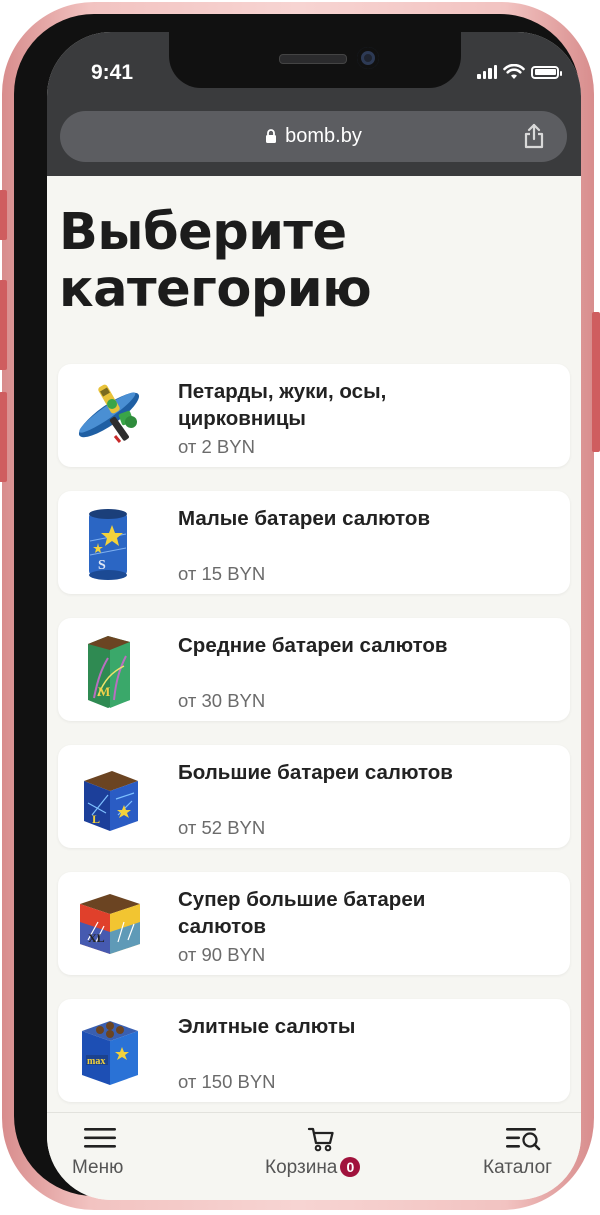 The width and height of the screenshot is (600, 1215). Describe the element at coordinates (302, 913) in the screenshot. I see `category-title: Супер большие батареи салютов` at that location.